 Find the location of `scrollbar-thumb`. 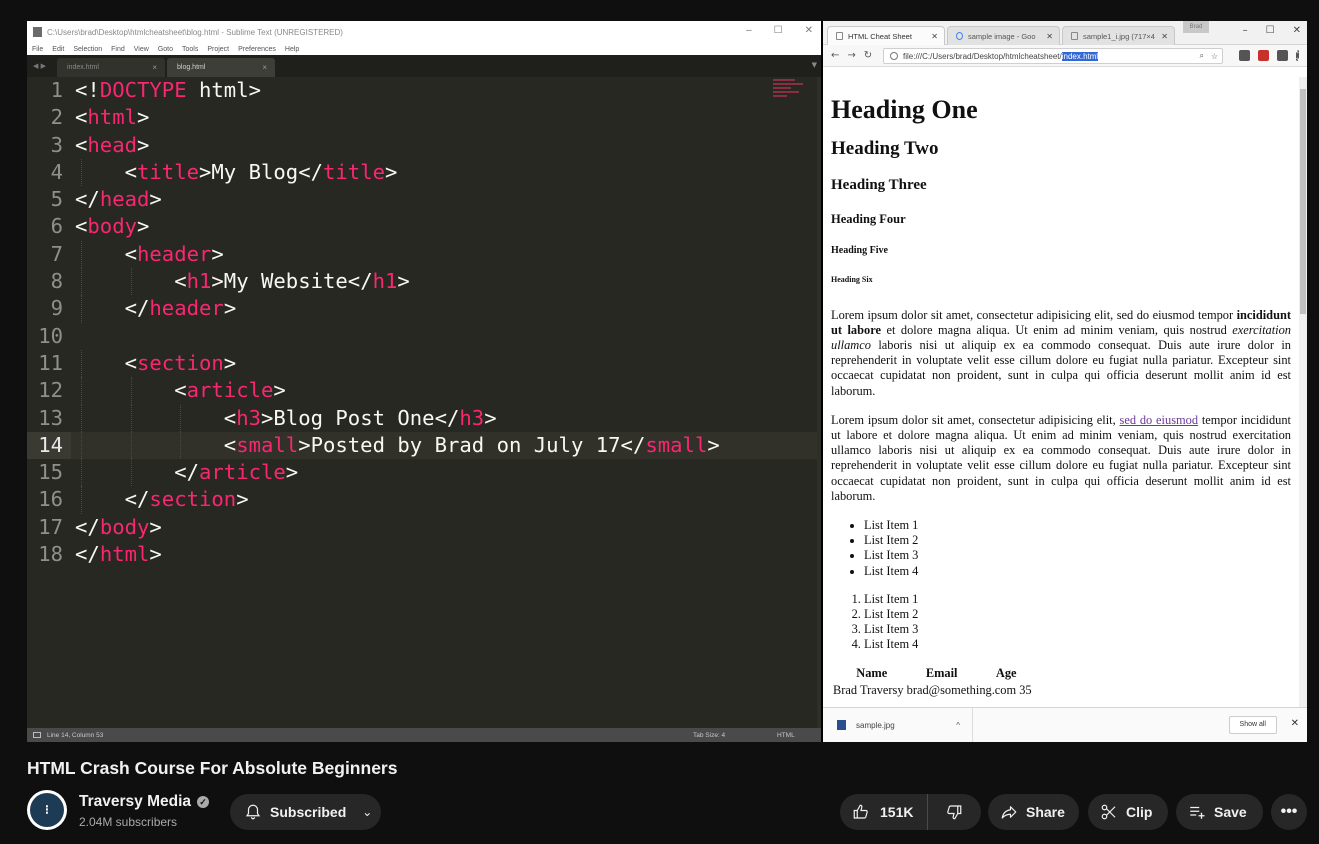

scrollbar-thumb is located at coordinates (1303, 201).